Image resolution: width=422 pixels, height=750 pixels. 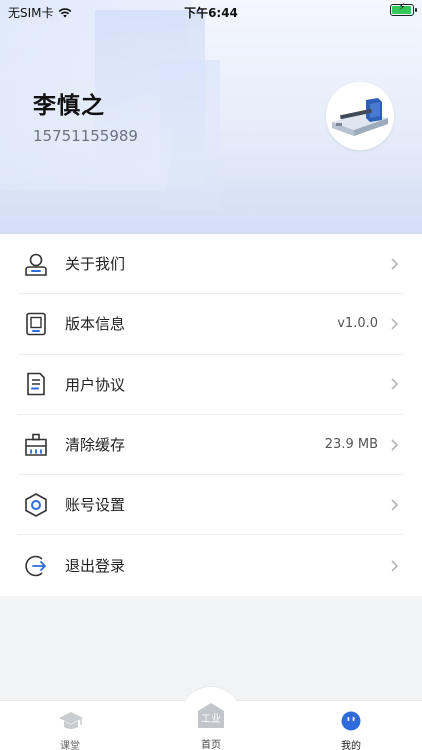 I want to click on cache-size-value: 23.9 MB, so click(x=351, y=445).